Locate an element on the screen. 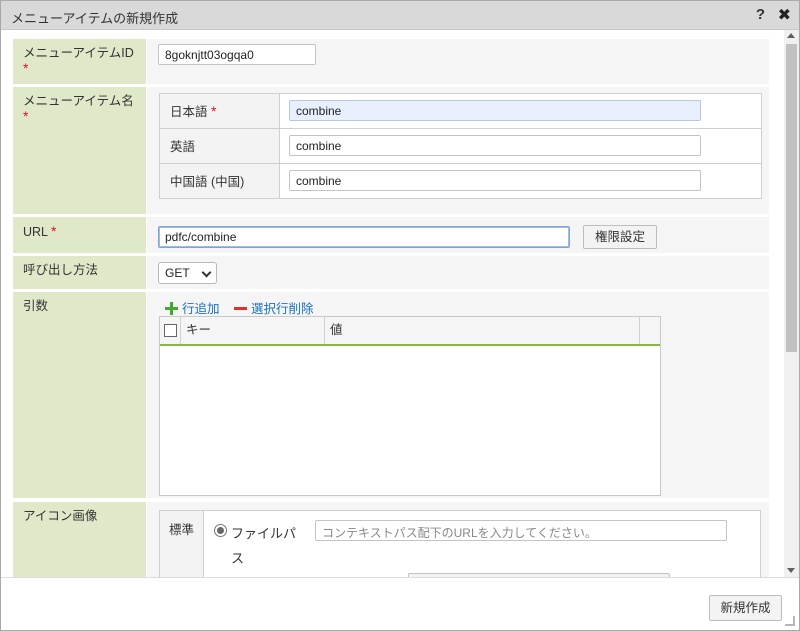 Image resolution: width=800 pixels, height=631 pixels. resize-grip-icon is located at coordinates (790, 621).